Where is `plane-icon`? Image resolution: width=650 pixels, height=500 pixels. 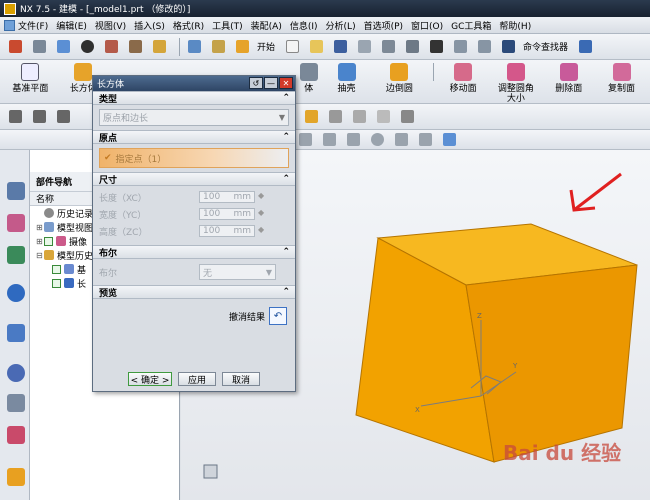 plane-icon is located at coordinates (359, 117).